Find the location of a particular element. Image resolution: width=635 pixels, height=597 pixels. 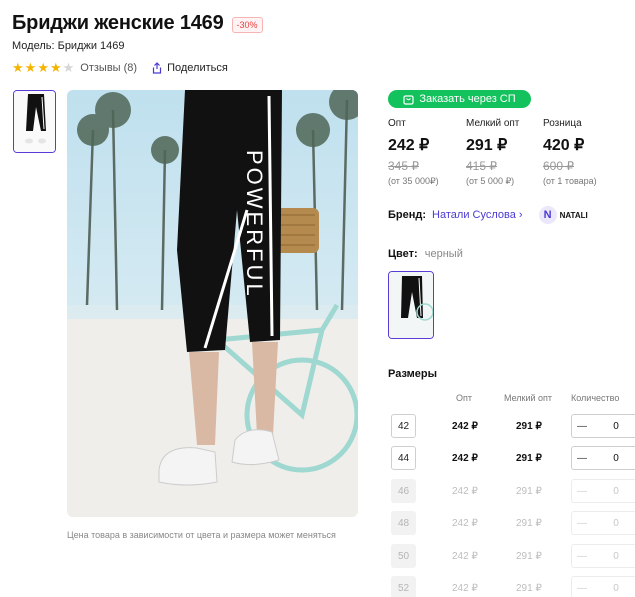

meta-row: ★ ★ ★ ★ ★ Отзывы (8) Поделиться is located at coordinates (120, 67).